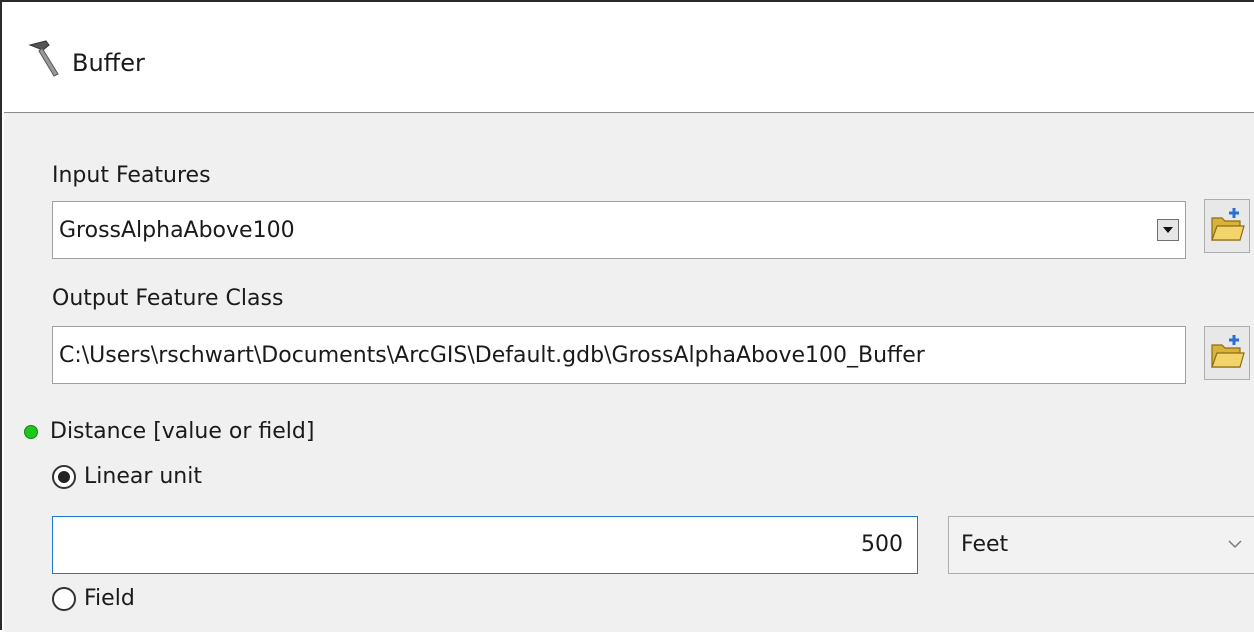 The height and width of the screenshot is (632, 1254). Describe the element at coordinates (985, 544) in the screenshot. I see `distance-unit-value: Feet` at that location.